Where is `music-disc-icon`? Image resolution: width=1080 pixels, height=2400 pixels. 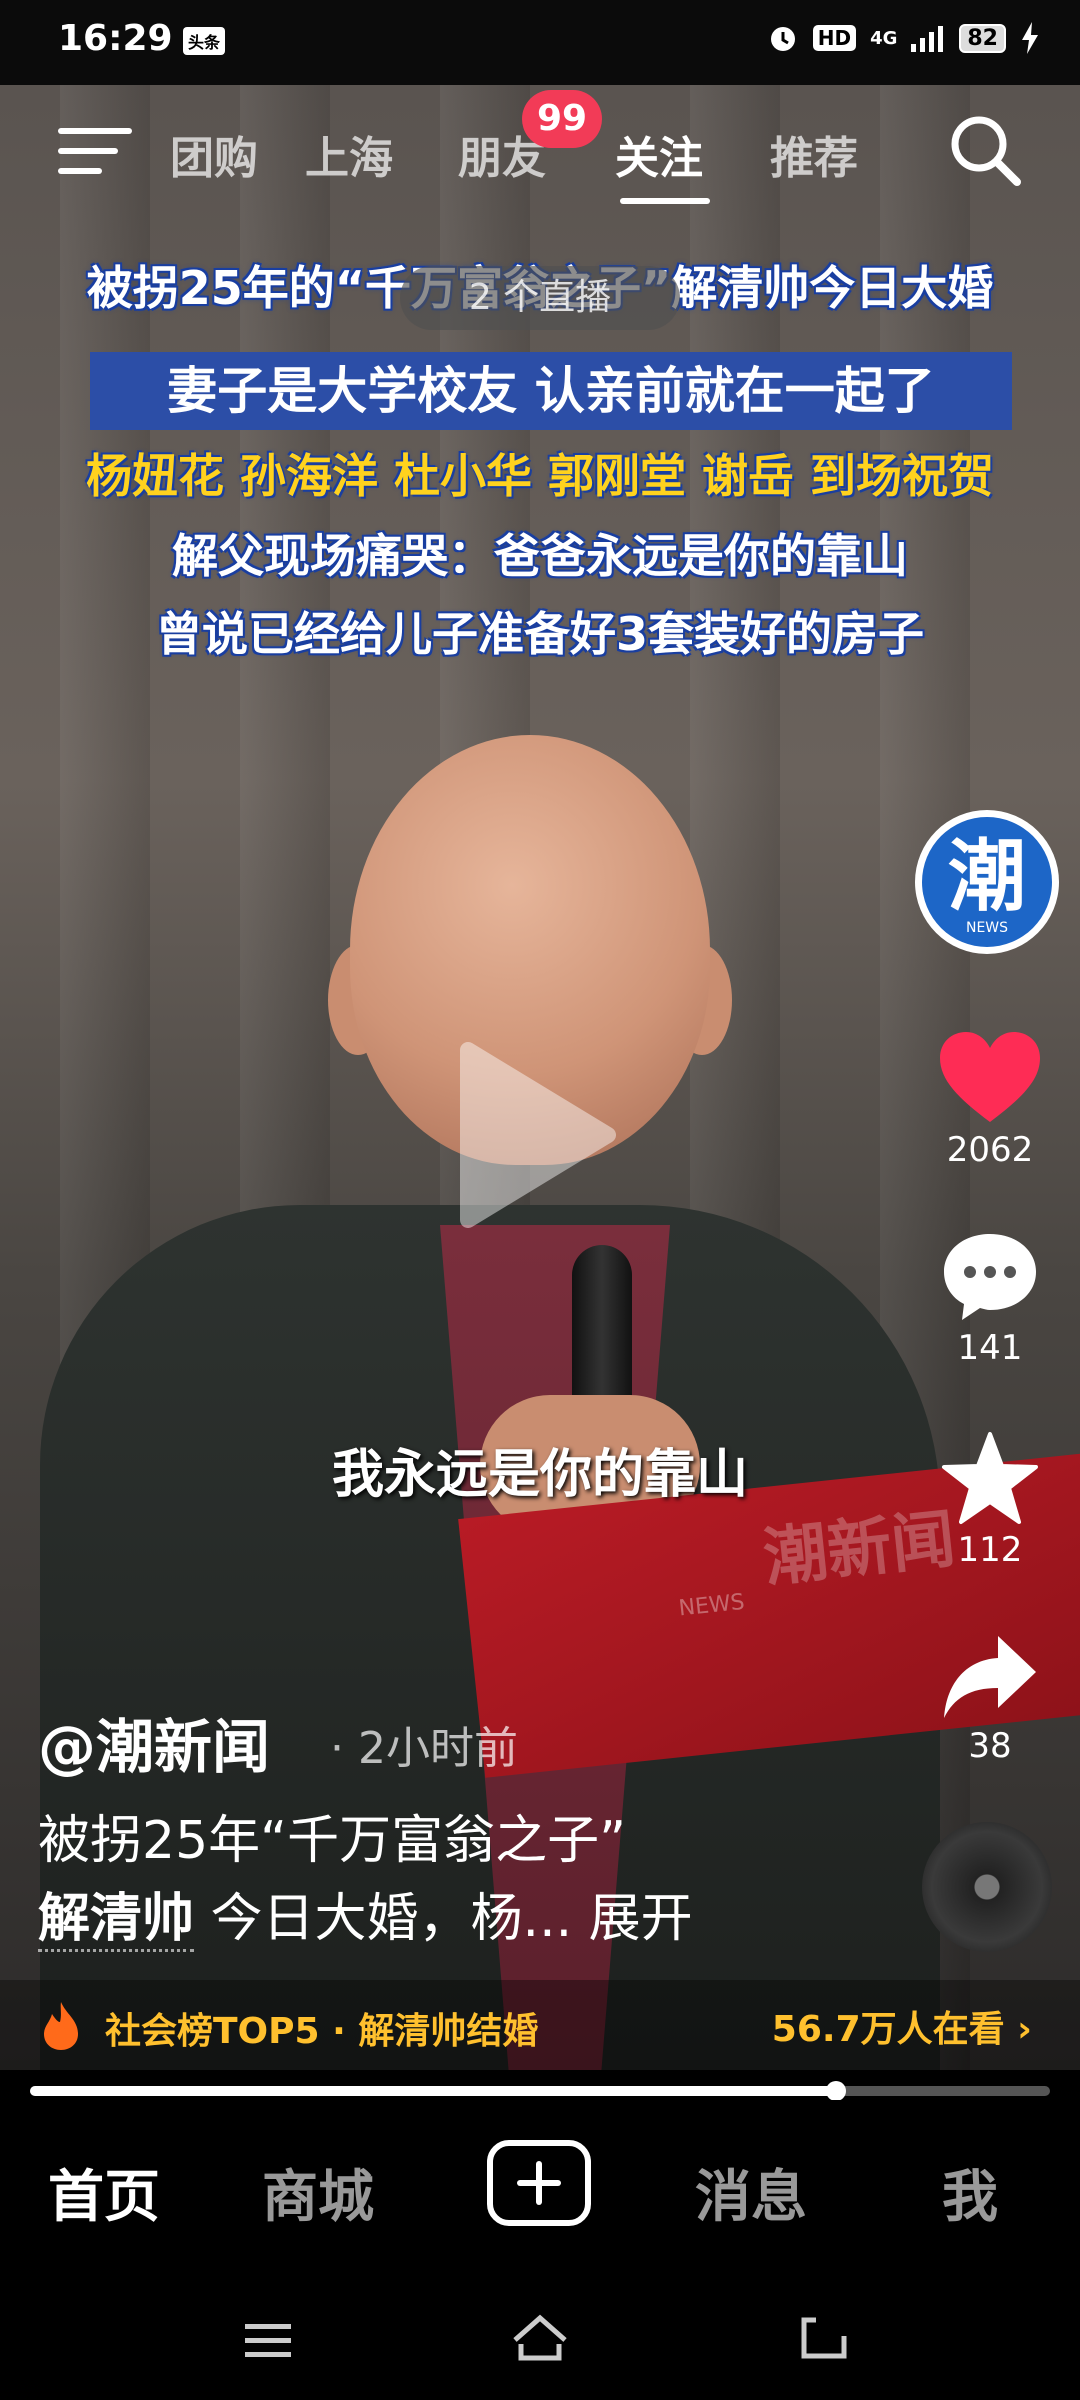
music-disc-icon is located at coordinates (987, 1887).